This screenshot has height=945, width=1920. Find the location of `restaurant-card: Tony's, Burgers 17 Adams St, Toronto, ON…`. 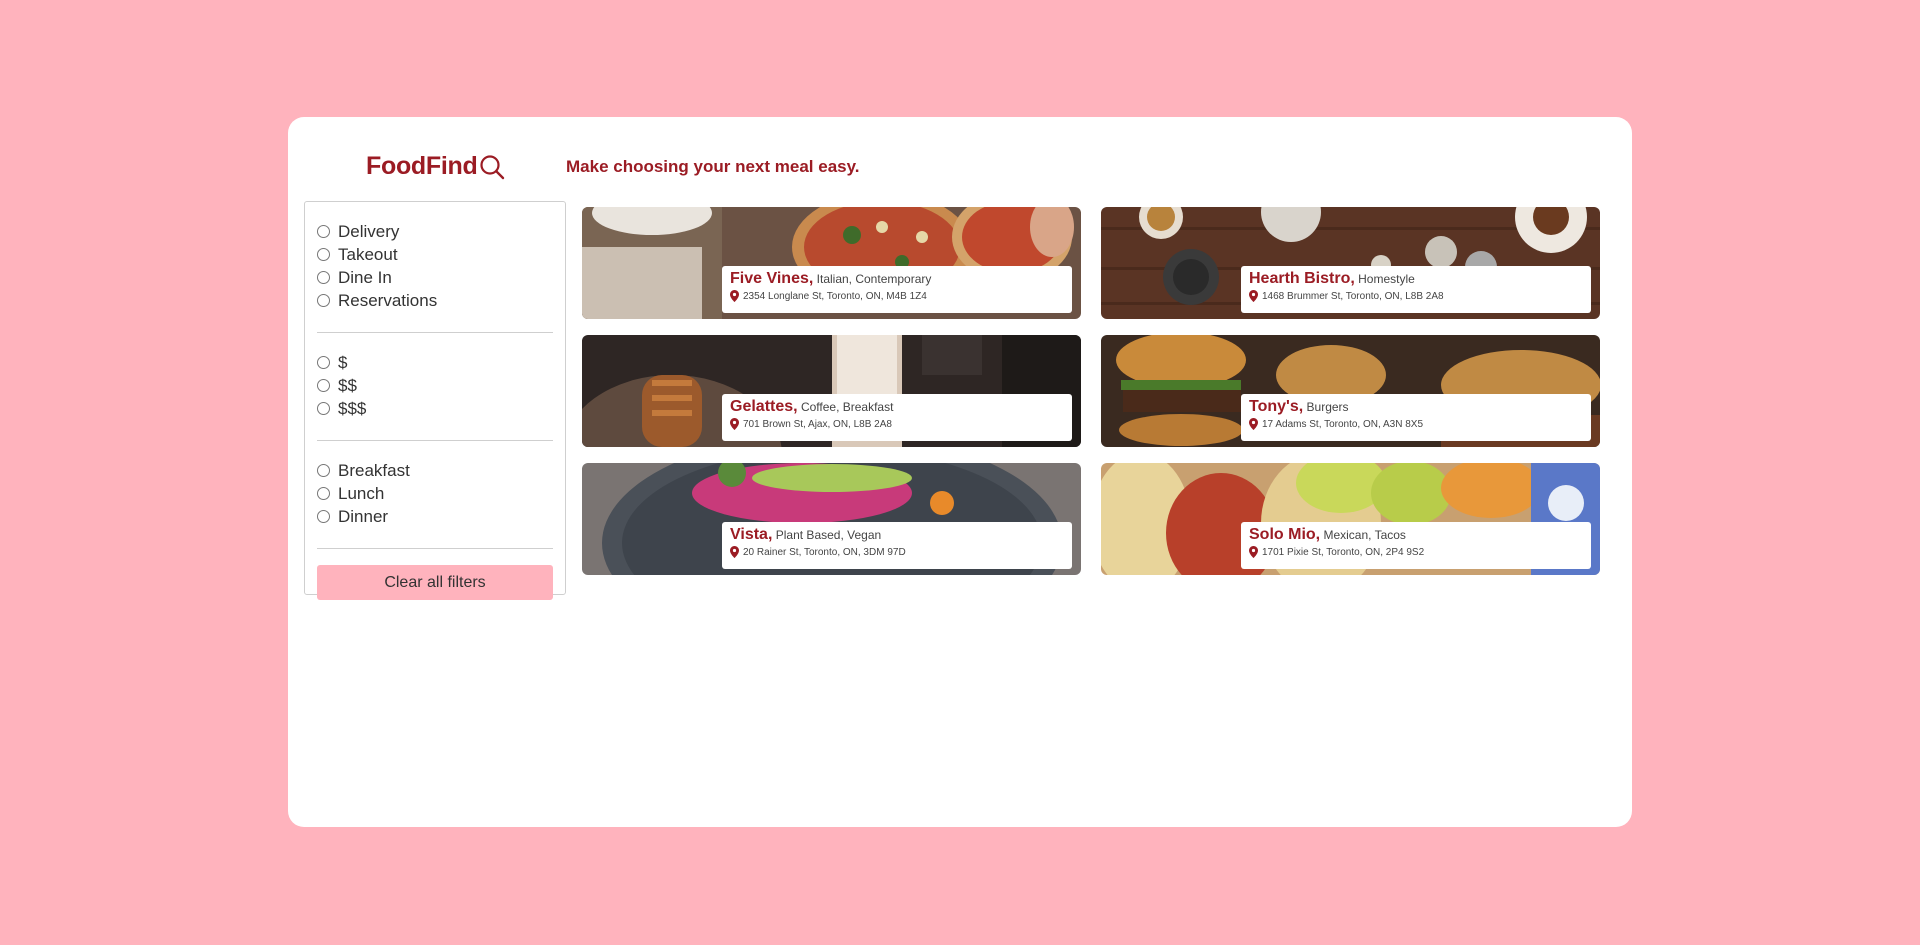

restaurant-card: Tony's, Burgers 17 Adams St, Toronto, ON… is located at coordinates (1350, 391).